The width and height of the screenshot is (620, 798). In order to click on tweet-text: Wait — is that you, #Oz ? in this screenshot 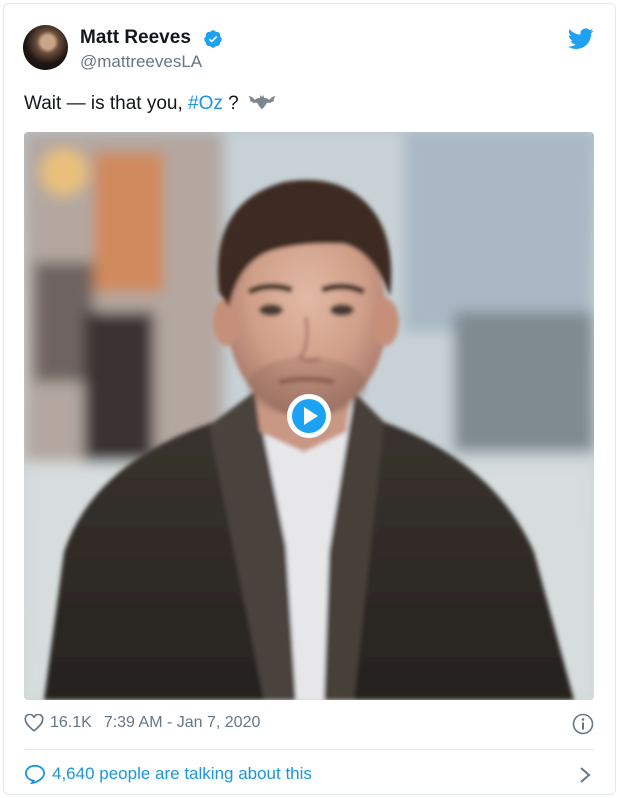, I will do `click(150, 104)`.